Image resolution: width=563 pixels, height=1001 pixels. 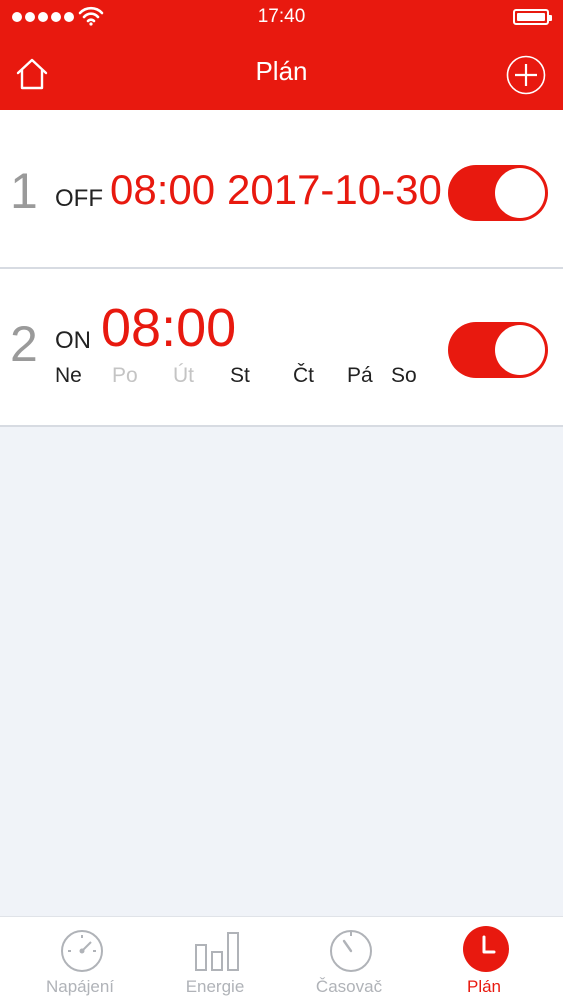 What do you see at coordinates (281, 55) in the screenshot?
I see `app-header: 17:40 Plán` at bounding box center [281, 55].